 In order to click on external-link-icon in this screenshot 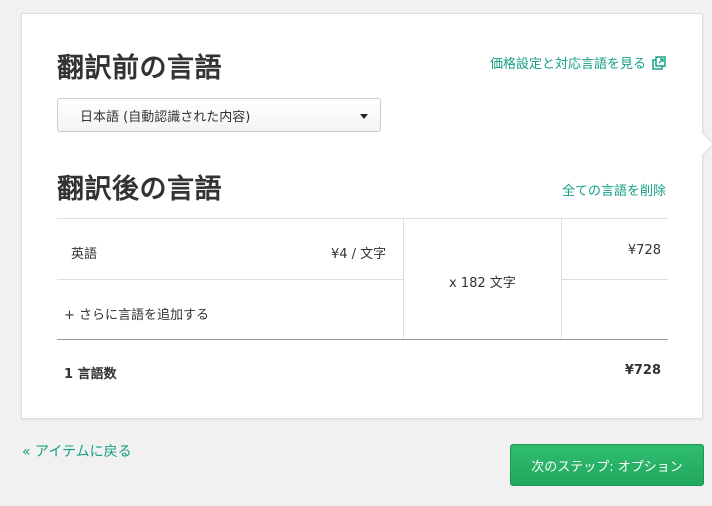, I will do `click(659, 62)`.